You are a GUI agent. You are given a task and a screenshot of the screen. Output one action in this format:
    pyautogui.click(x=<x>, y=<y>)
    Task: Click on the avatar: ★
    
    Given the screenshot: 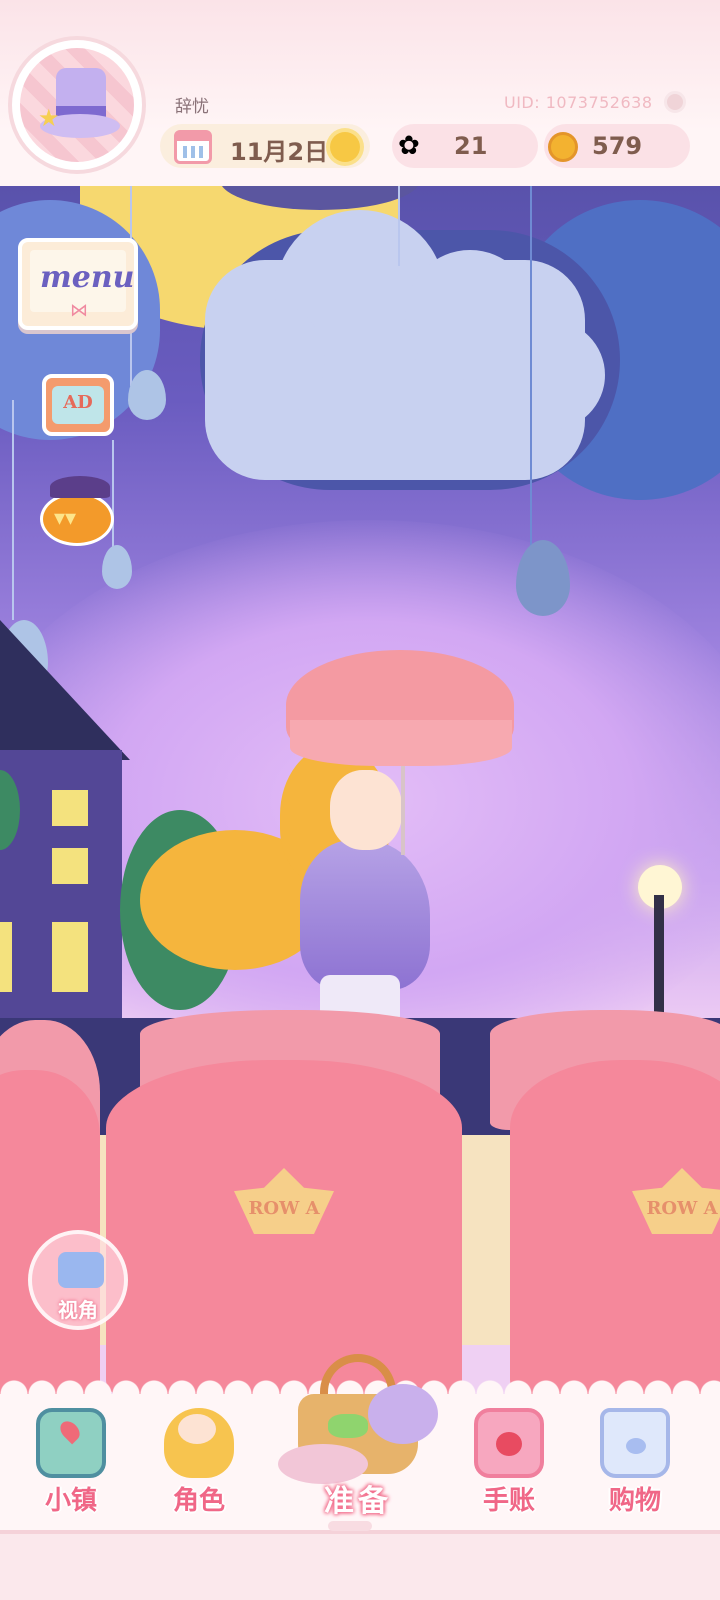 What is the action you would take?
    pyautogui.click(x=77, y=105)
    